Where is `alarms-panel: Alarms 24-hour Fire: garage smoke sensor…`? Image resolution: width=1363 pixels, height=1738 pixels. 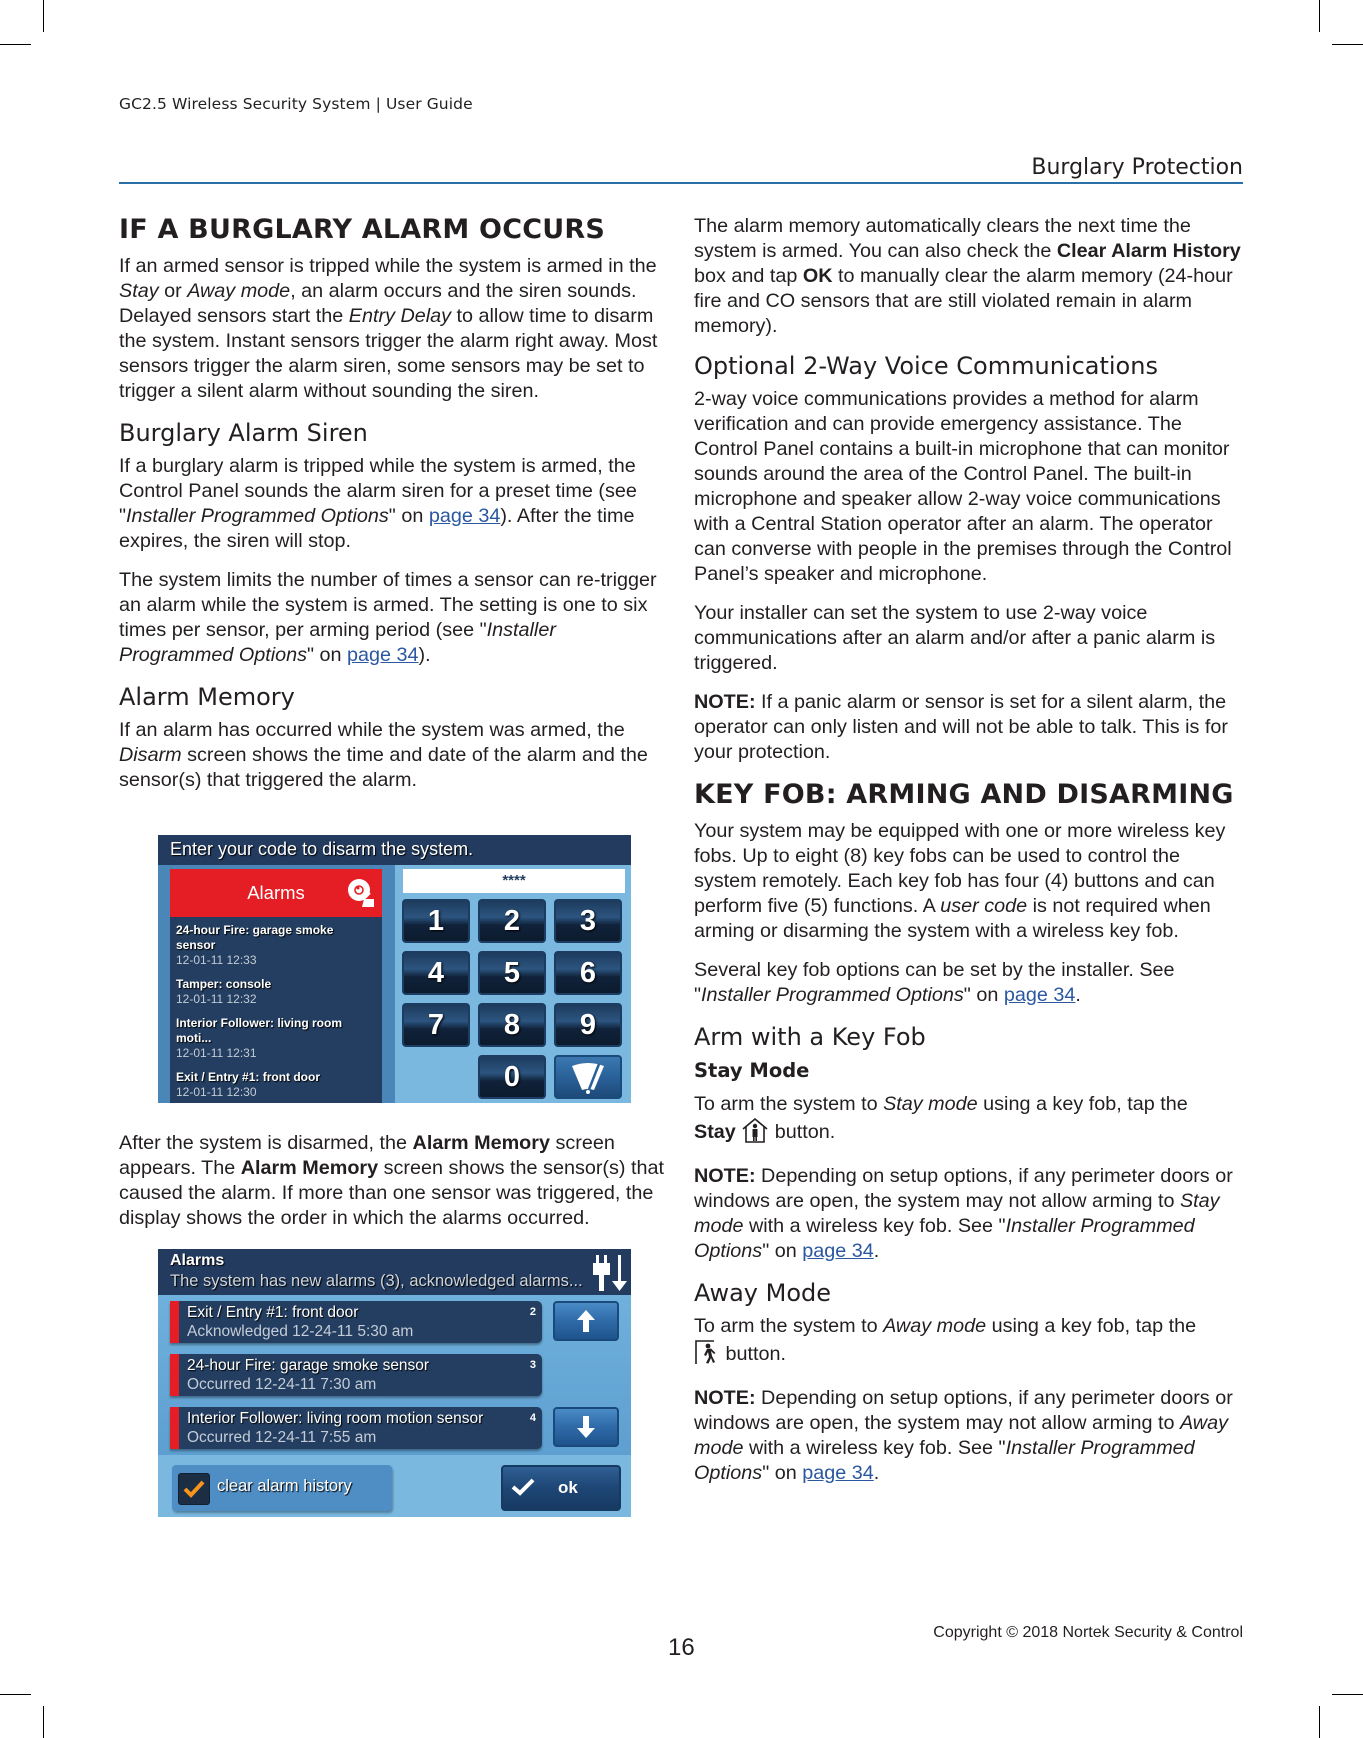
alarms-panel: Alarms 24-hour Fire: garage smoke sensor… is located at coordinates (276, 984).